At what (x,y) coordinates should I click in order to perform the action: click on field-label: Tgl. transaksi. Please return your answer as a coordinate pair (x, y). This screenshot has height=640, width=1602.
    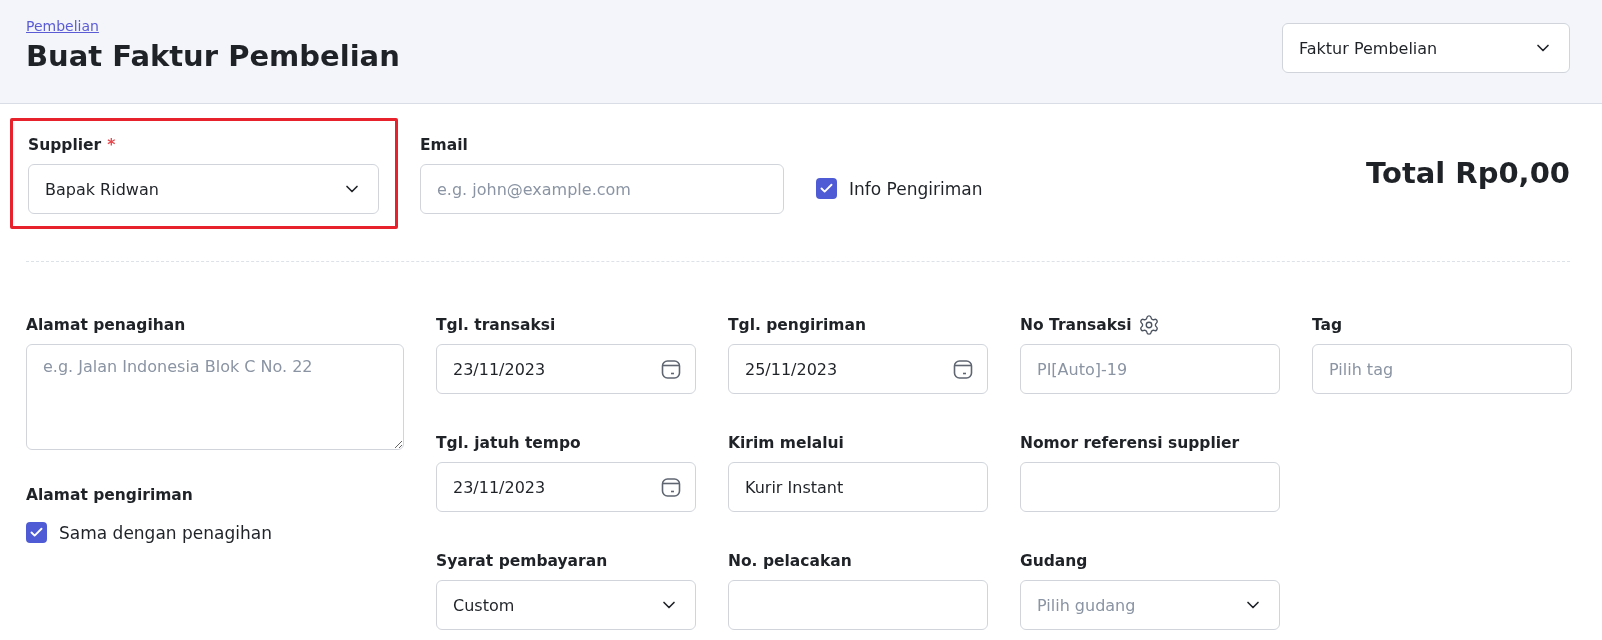
    Looking at the image, I should click on (496, 325).